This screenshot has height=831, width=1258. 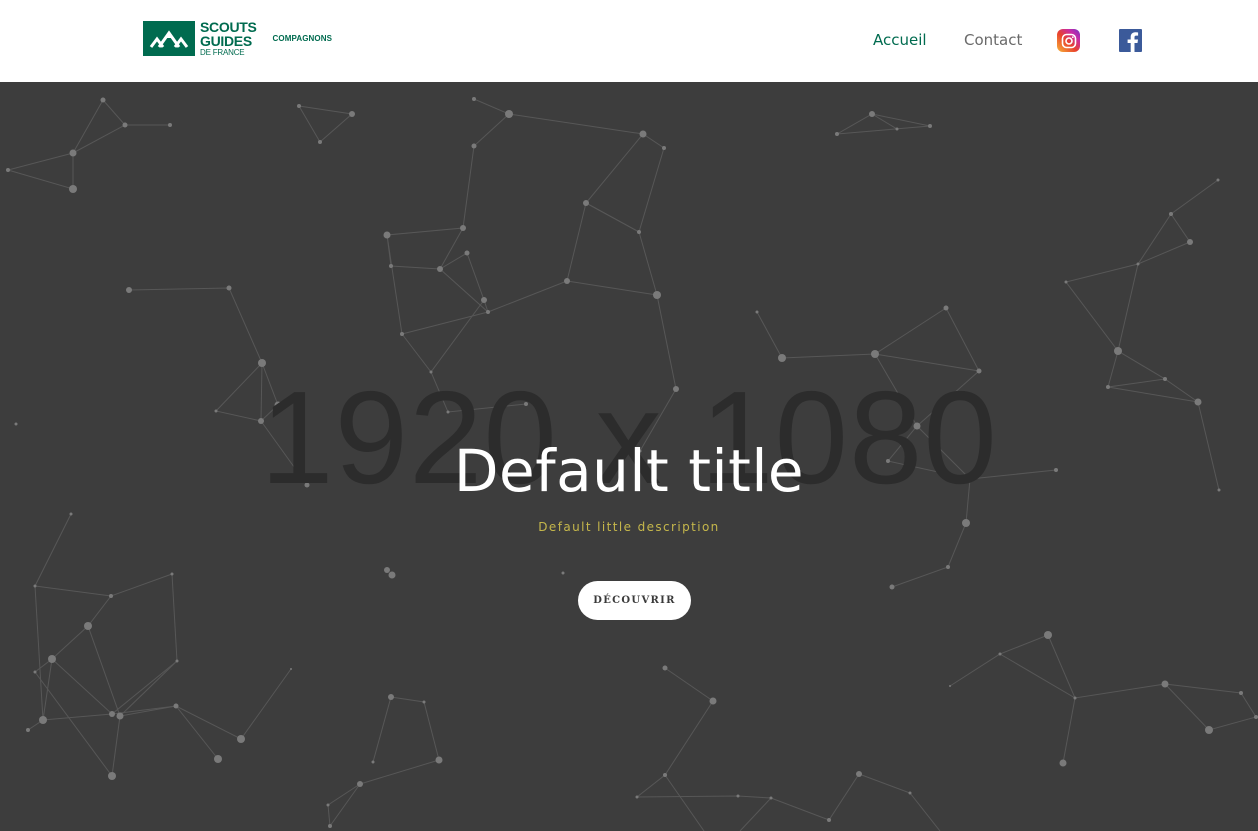 What do you see at coordinates (900, 40) in the screenshot?
I see `nav-link-accueil: Accueil` at bounding box center [900, 40].